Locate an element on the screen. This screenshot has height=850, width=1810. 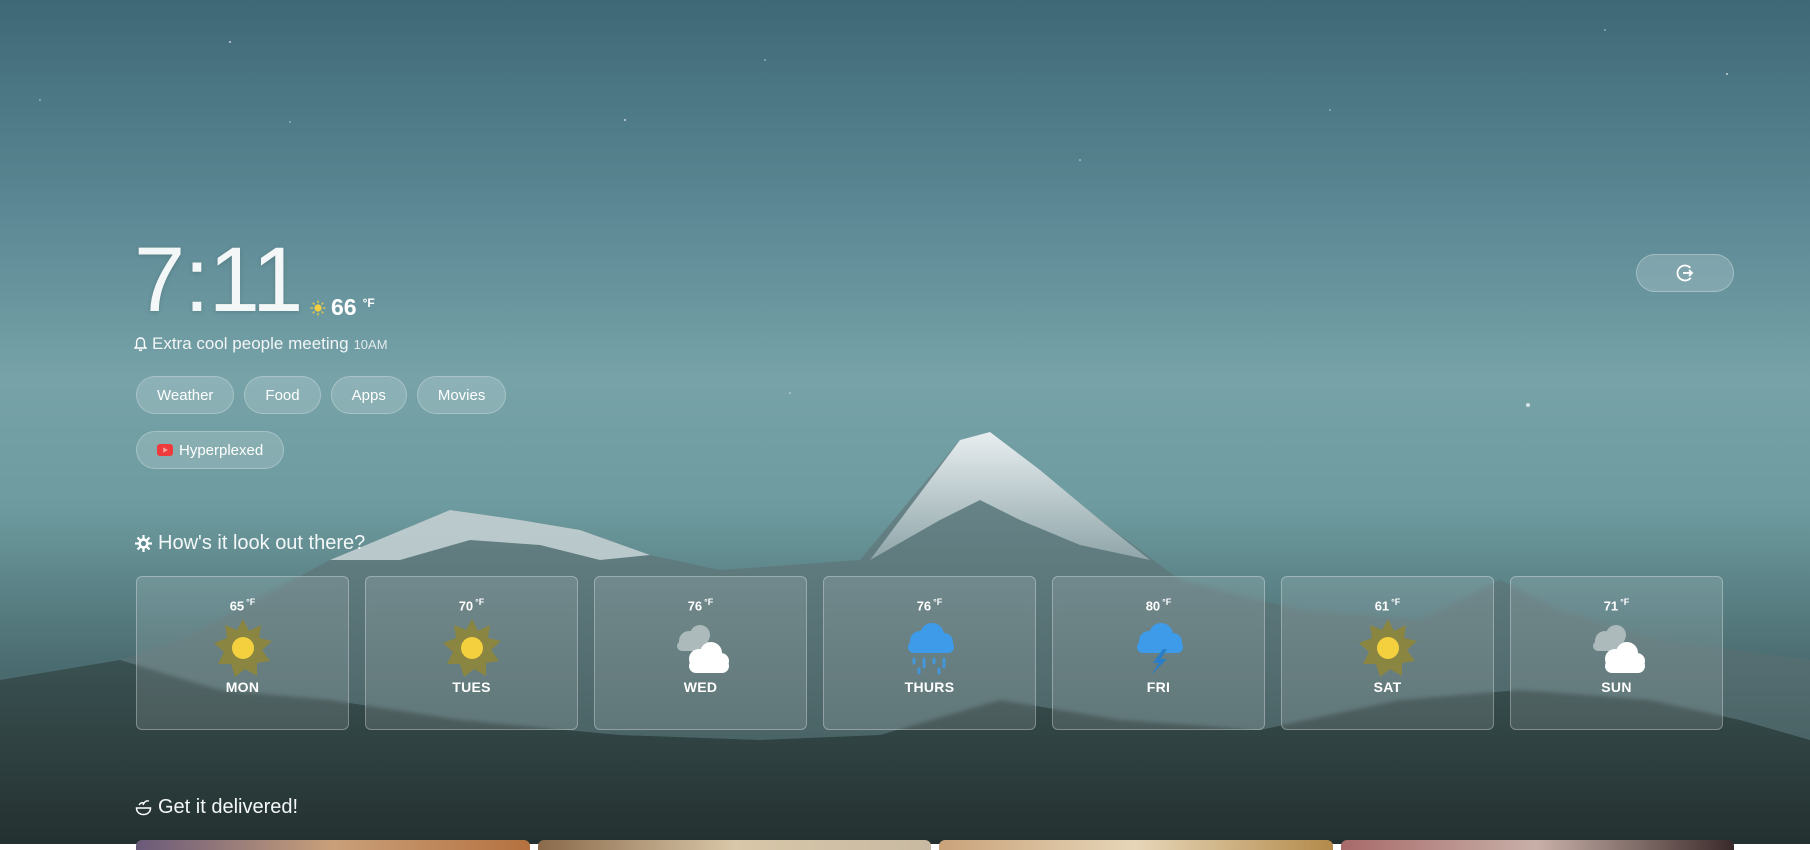
forecast-day: FRI is located at coordinates (1158, 687).